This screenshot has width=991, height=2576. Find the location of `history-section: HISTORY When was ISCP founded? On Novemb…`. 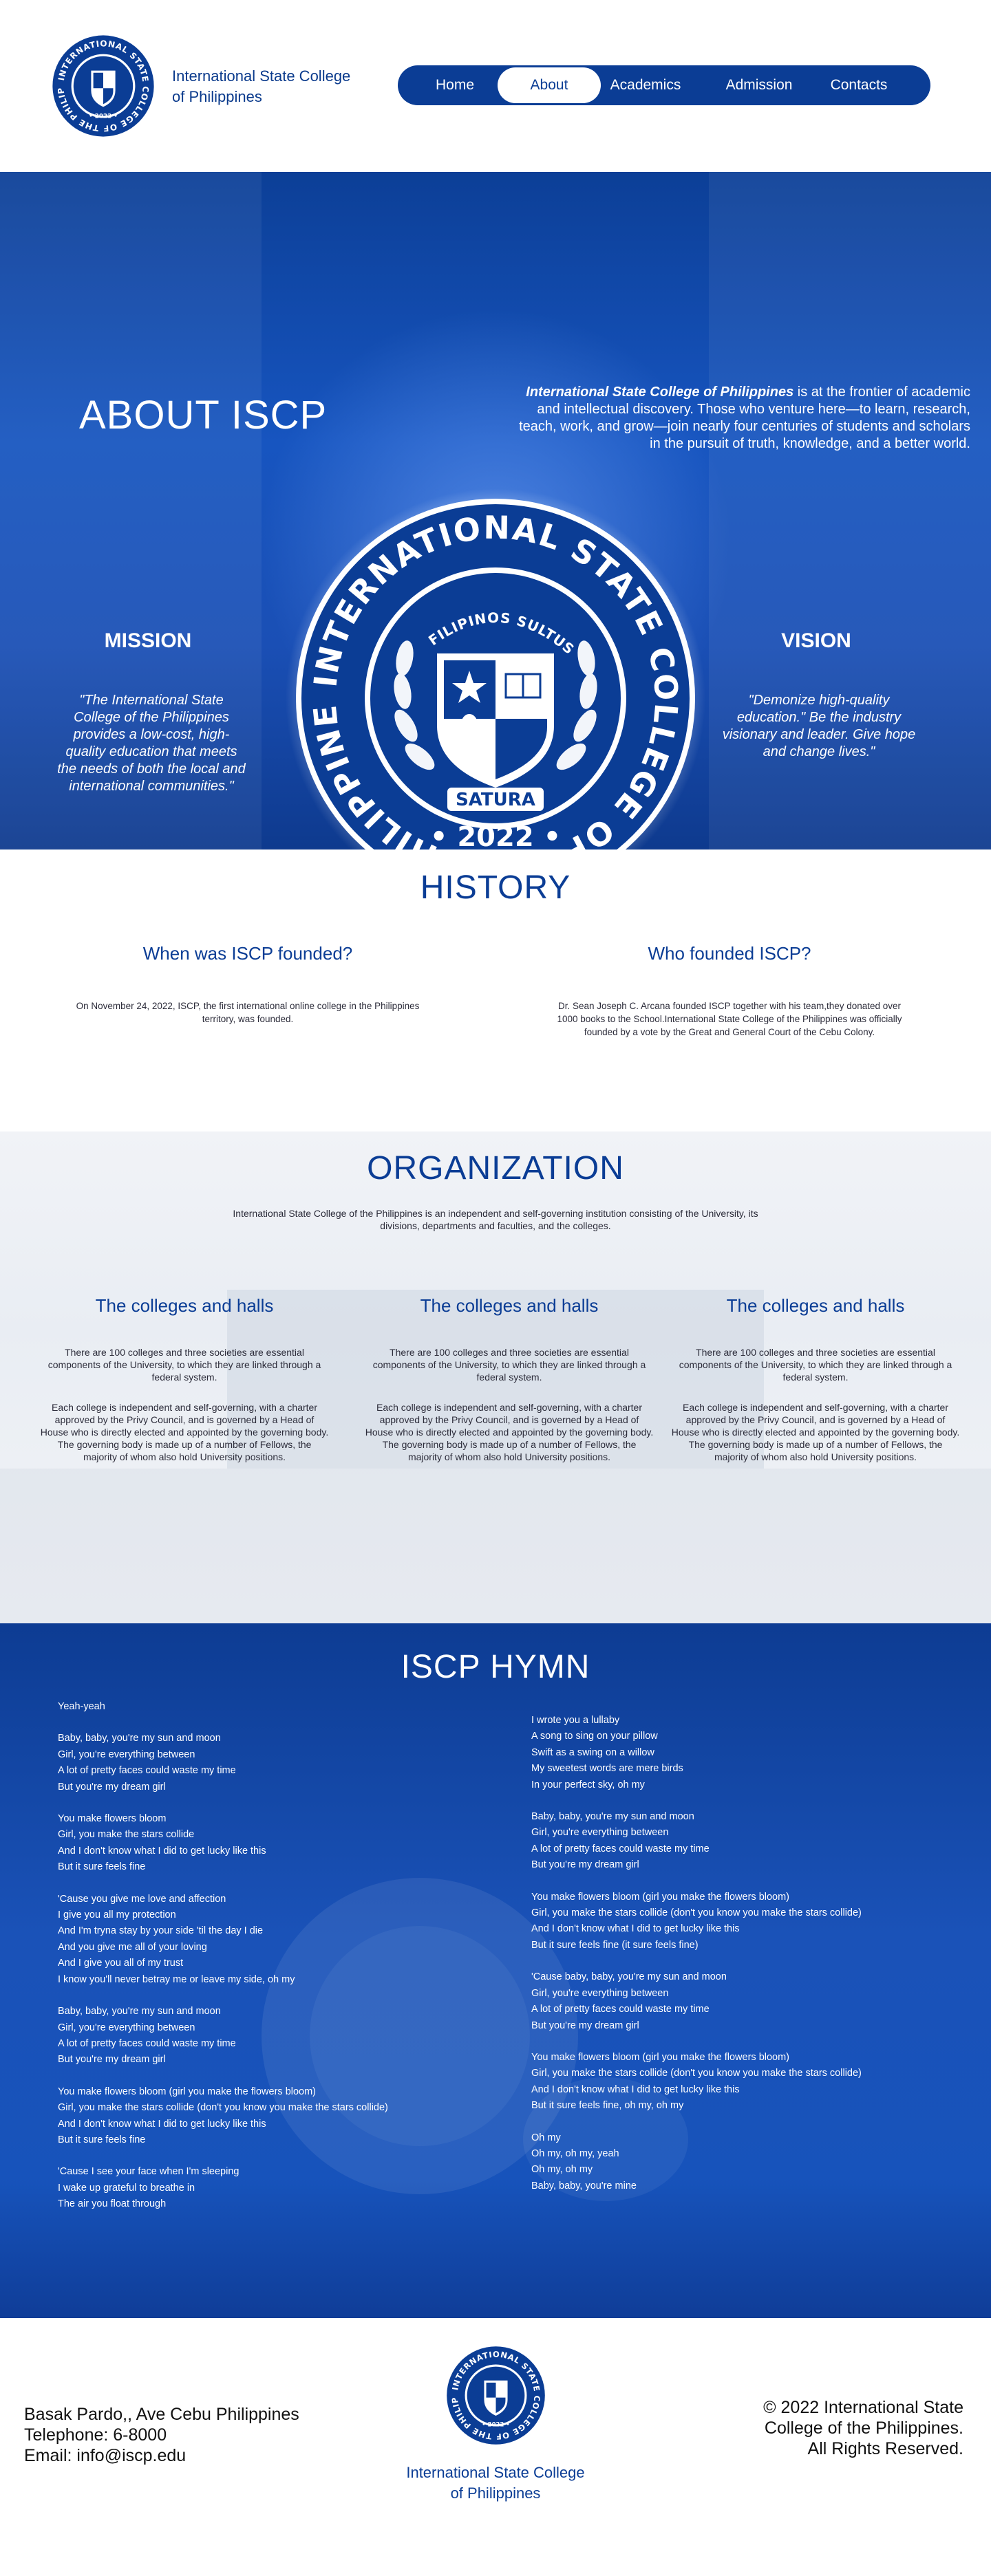

history-section: HISTORY When was ISCP founded? On Novemb… is located at coordinates (495, 990).